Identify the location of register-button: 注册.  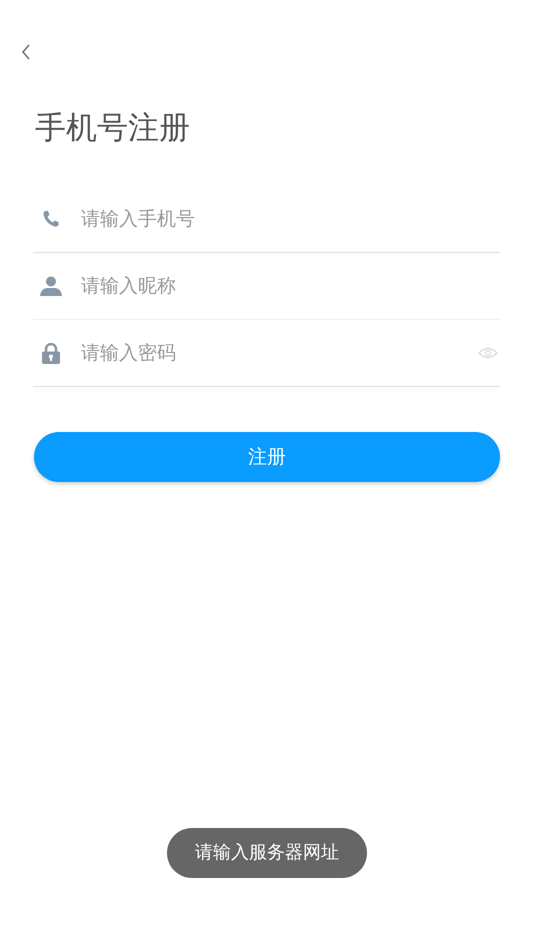
(267, 457).